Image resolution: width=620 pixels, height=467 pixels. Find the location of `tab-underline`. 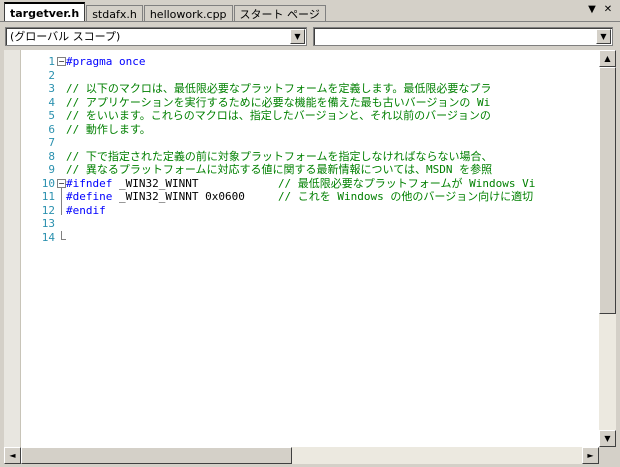

tab-underline is located at coordinates (310, 21).